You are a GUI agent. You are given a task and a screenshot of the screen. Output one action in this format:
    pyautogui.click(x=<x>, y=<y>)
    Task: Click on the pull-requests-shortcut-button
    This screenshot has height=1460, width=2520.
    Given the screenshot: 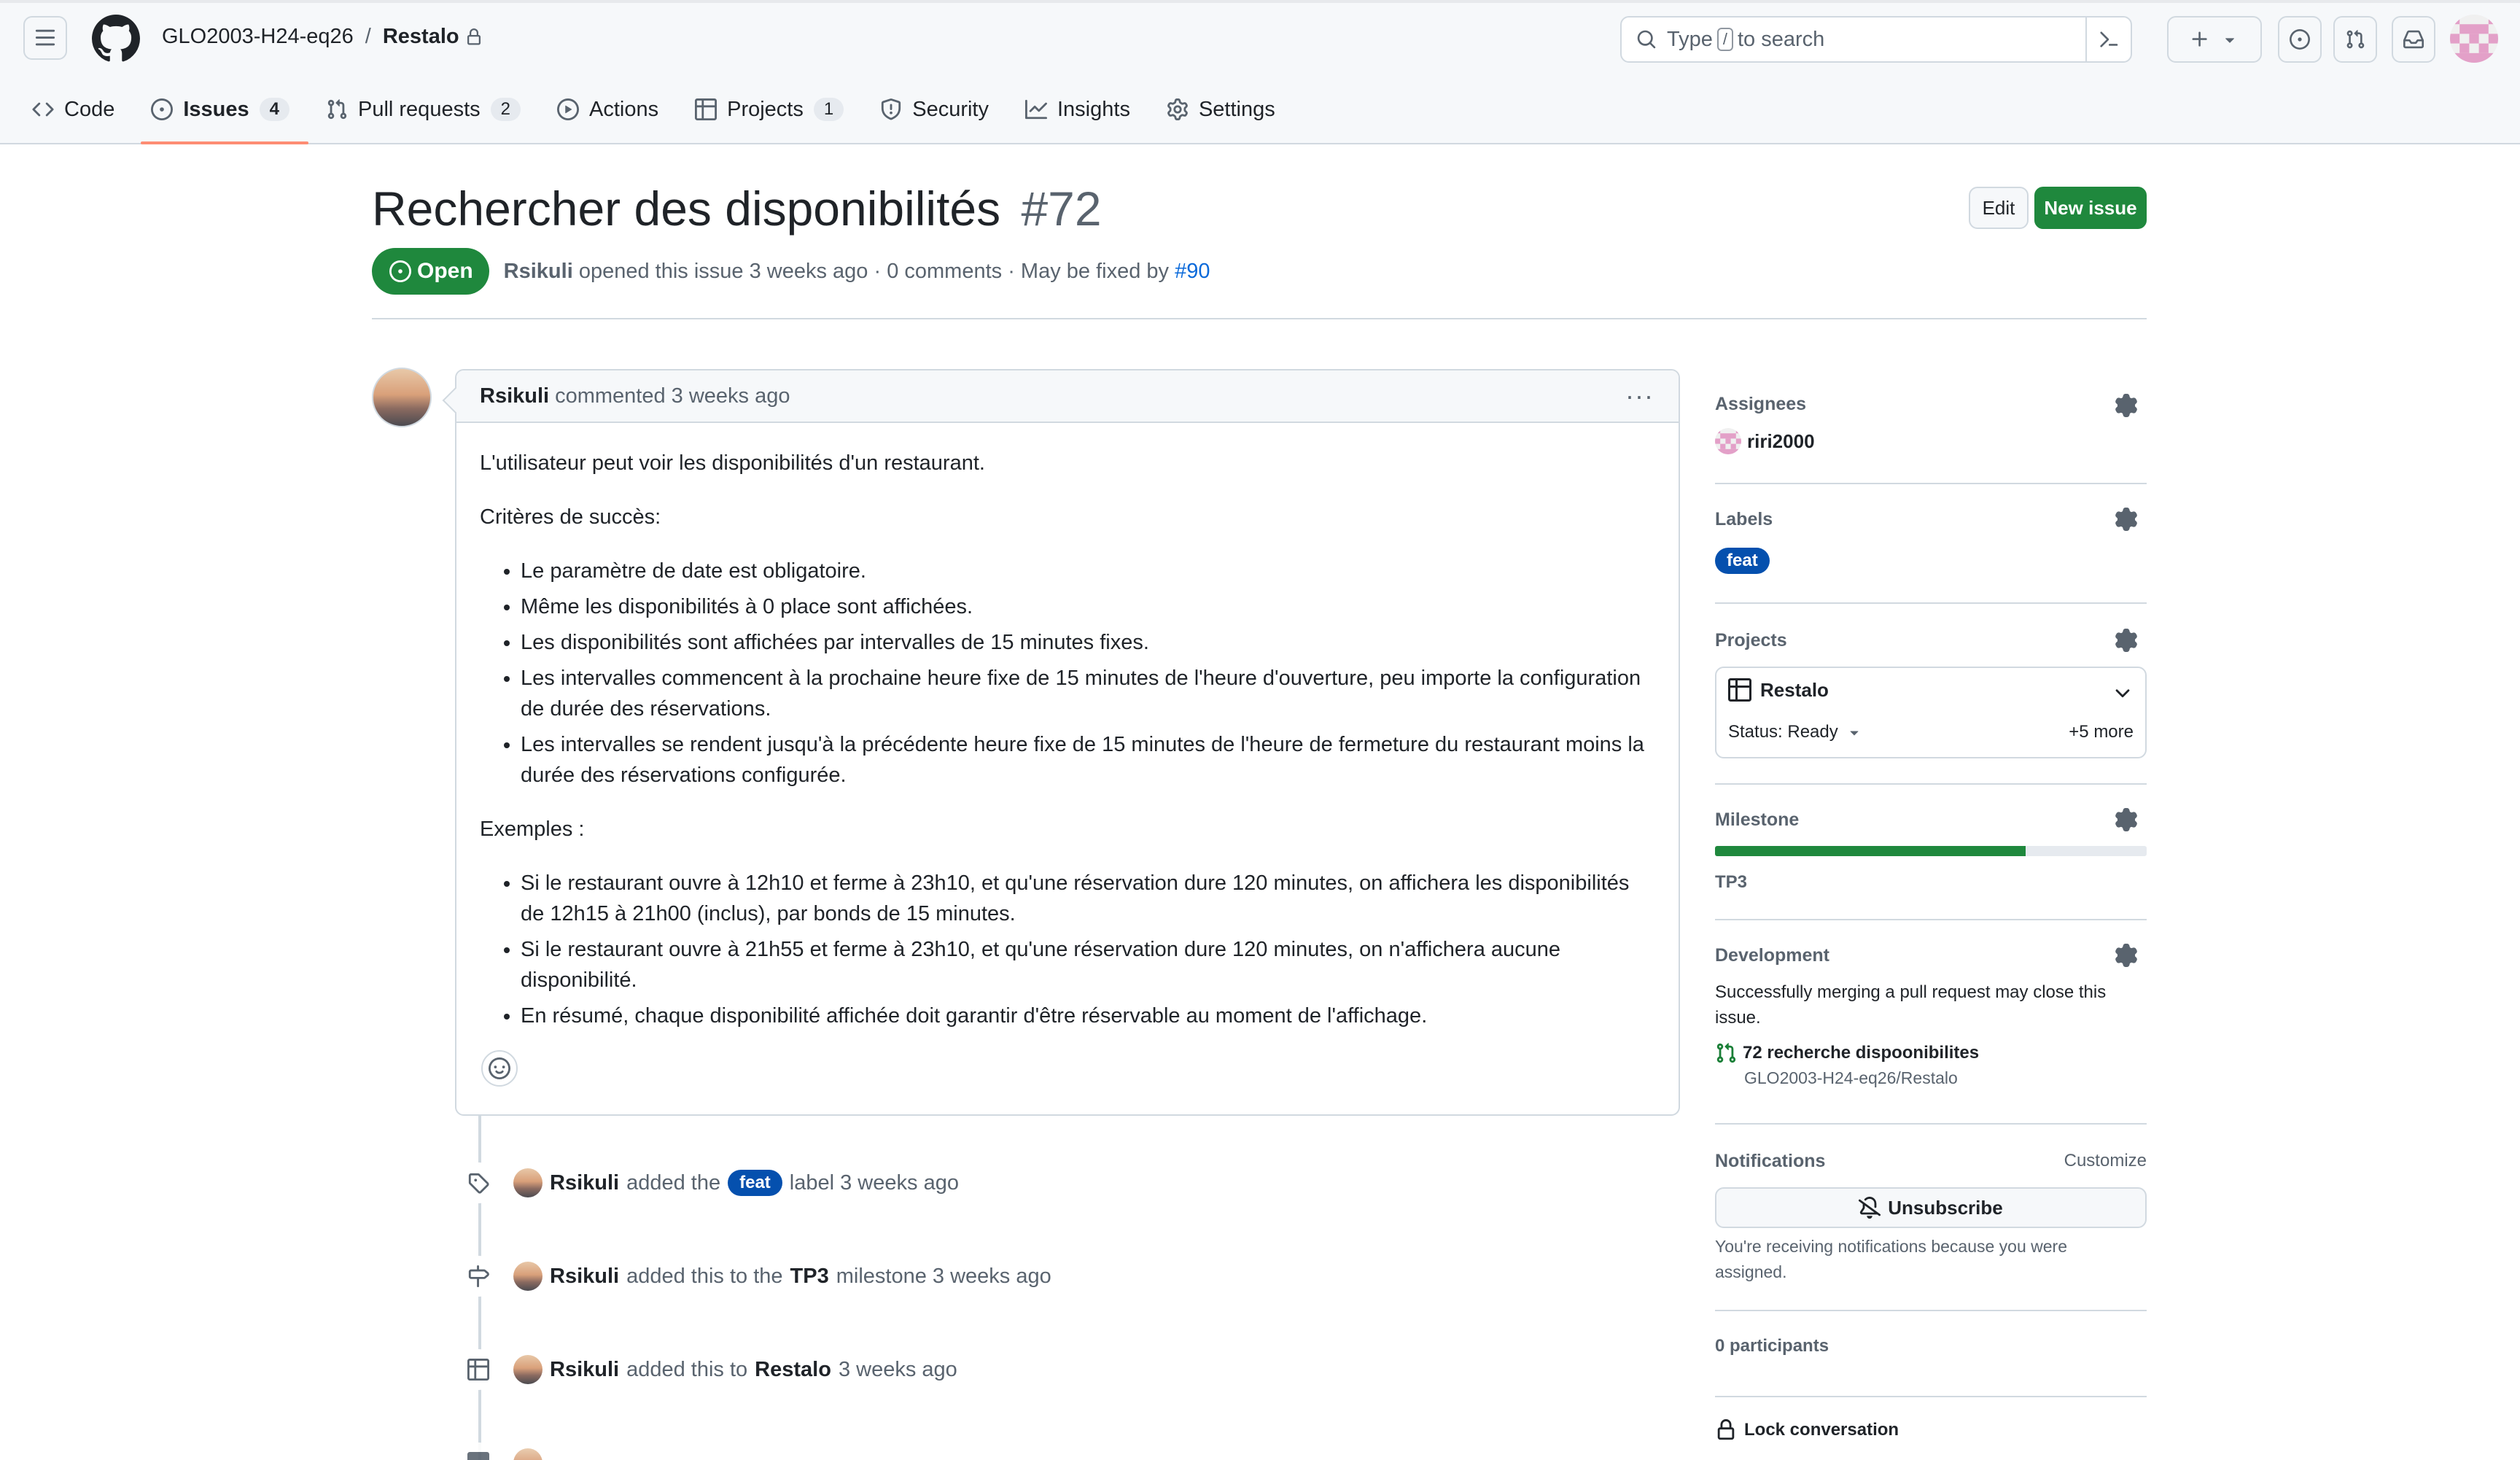 What is the action you would take?
    pyautogui.click(x=2355, y=39)
    